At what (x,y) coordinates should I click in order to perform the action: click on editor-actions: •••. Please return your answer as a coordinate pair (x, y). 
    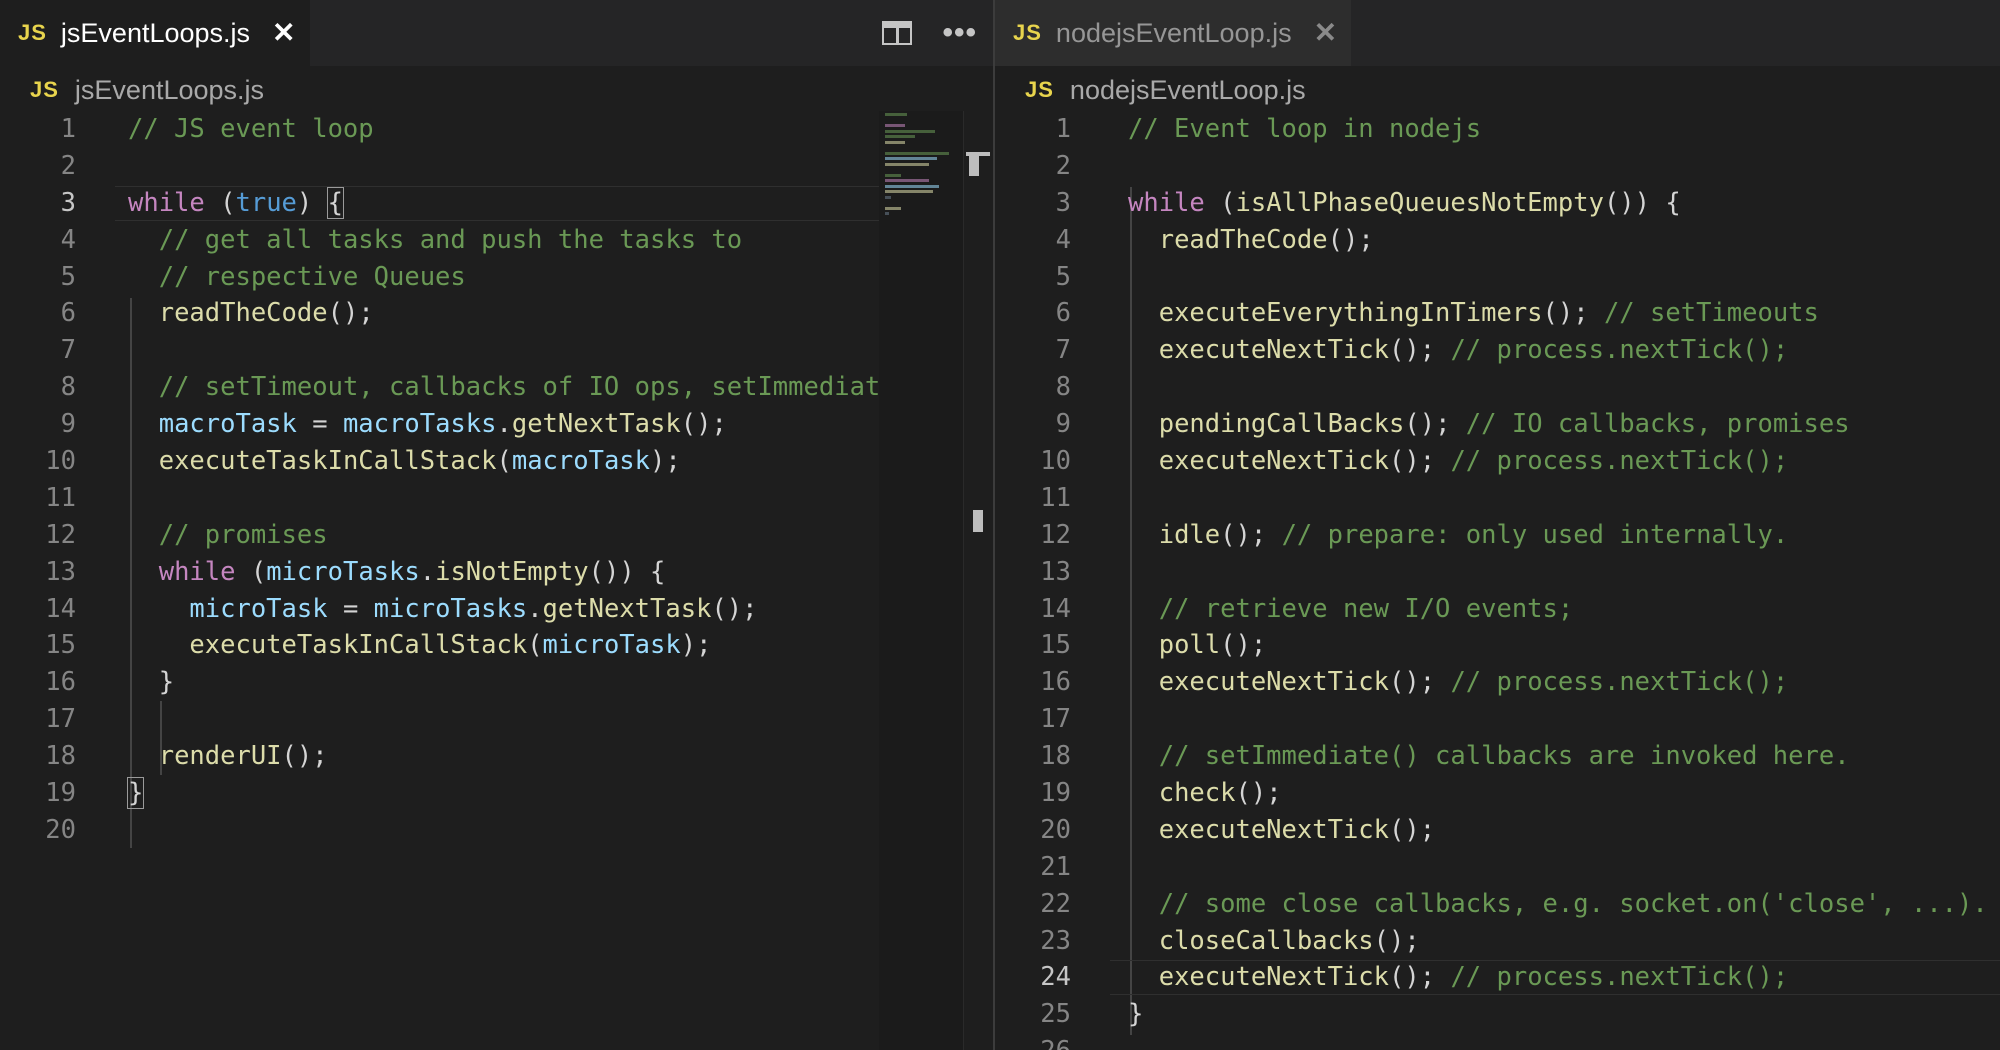
    Looking at the image, I should click on (929, 33).